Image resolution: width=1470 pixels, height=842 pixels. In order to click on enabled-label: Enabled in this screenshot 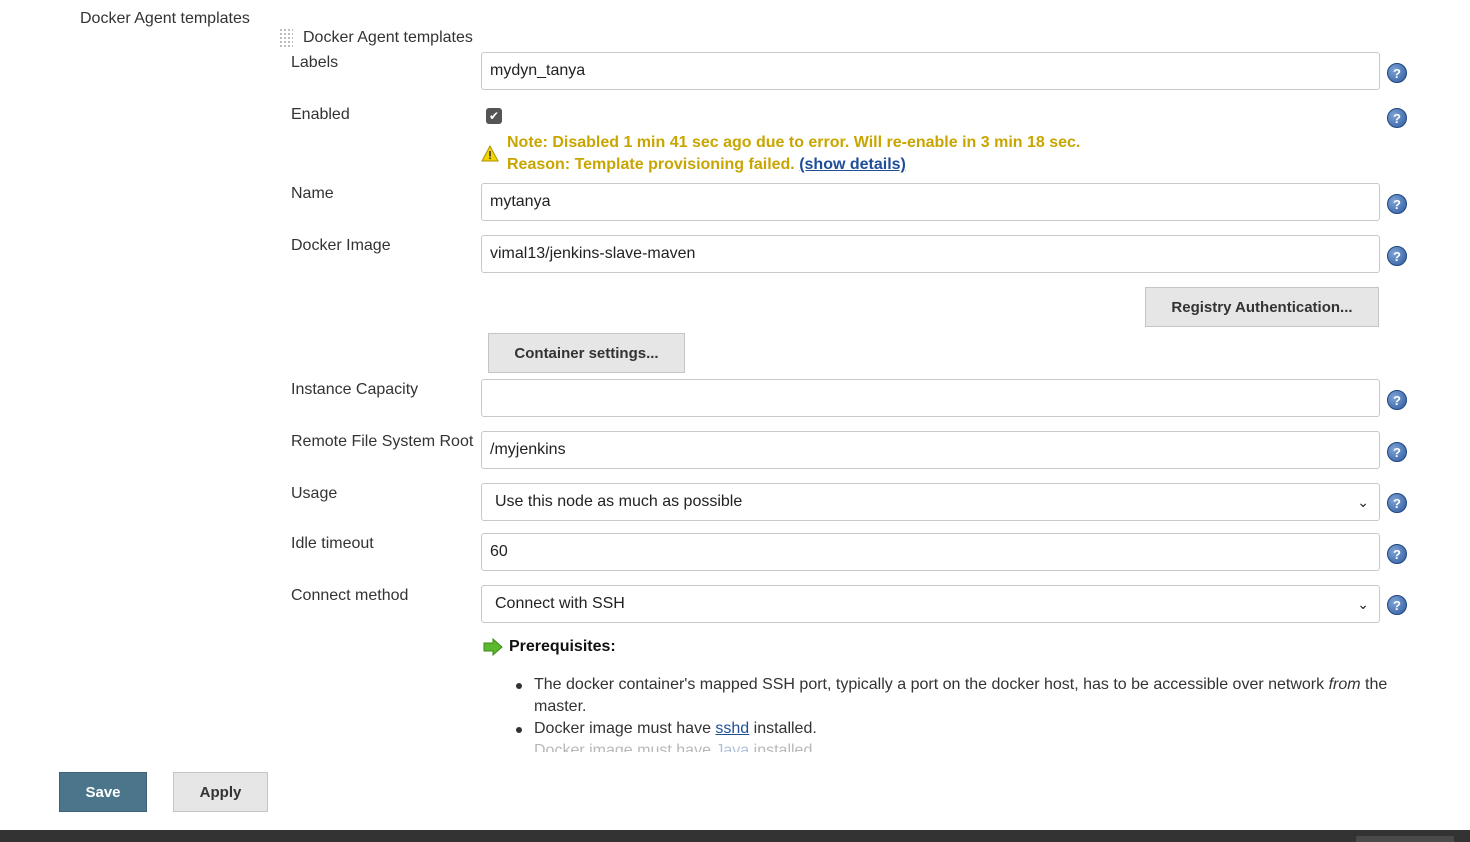, I will do `click(320, 114)`.